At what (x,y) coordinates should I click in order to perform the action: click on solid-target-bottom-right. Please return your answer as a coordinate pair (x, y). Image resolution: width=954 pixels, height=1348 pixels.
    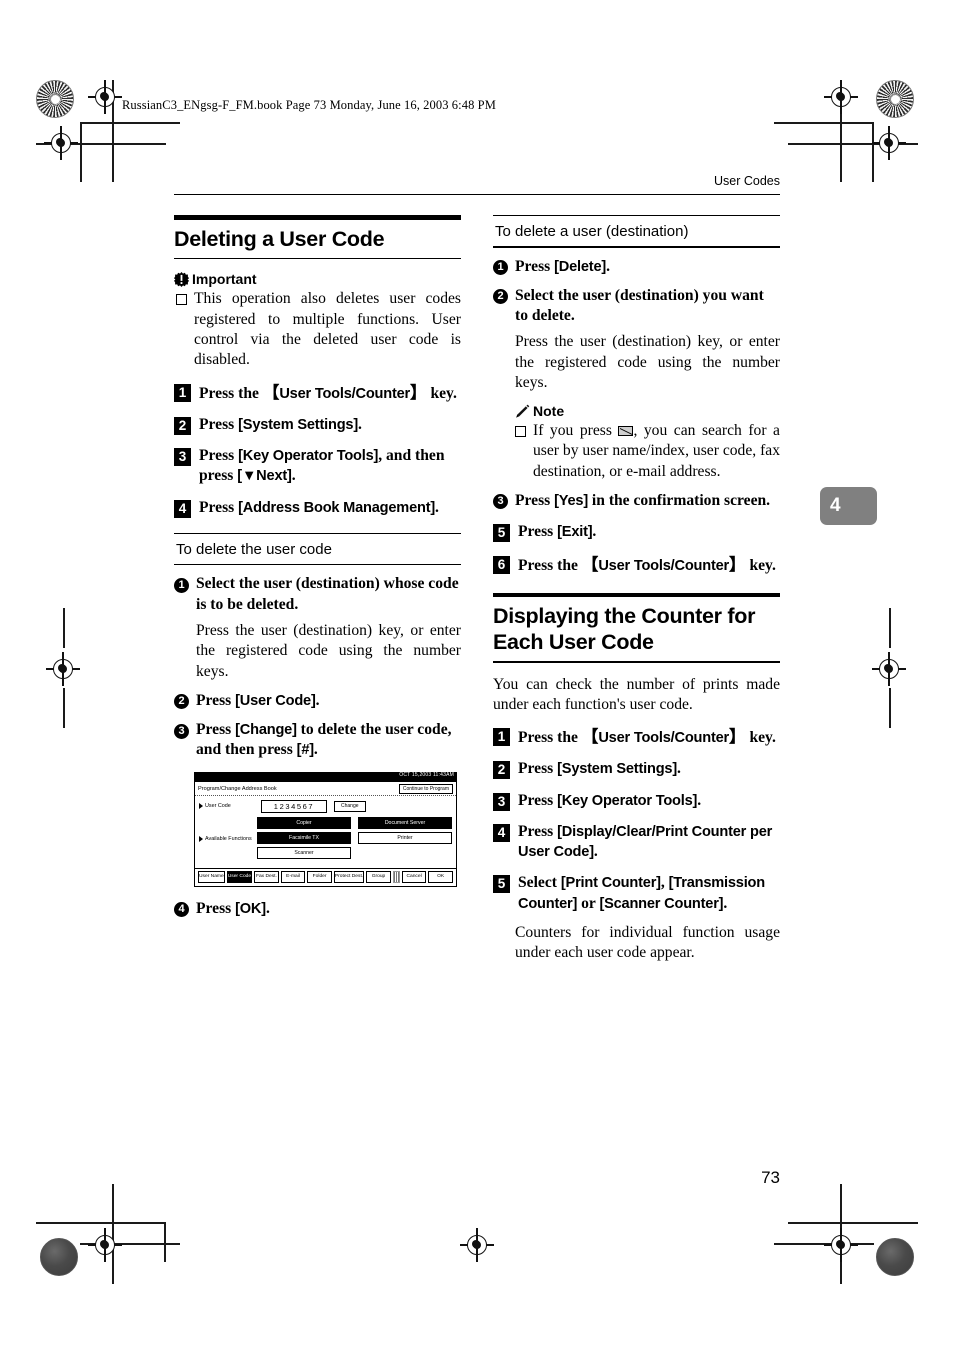
    Looking at the image, I should click on (895, 1257).